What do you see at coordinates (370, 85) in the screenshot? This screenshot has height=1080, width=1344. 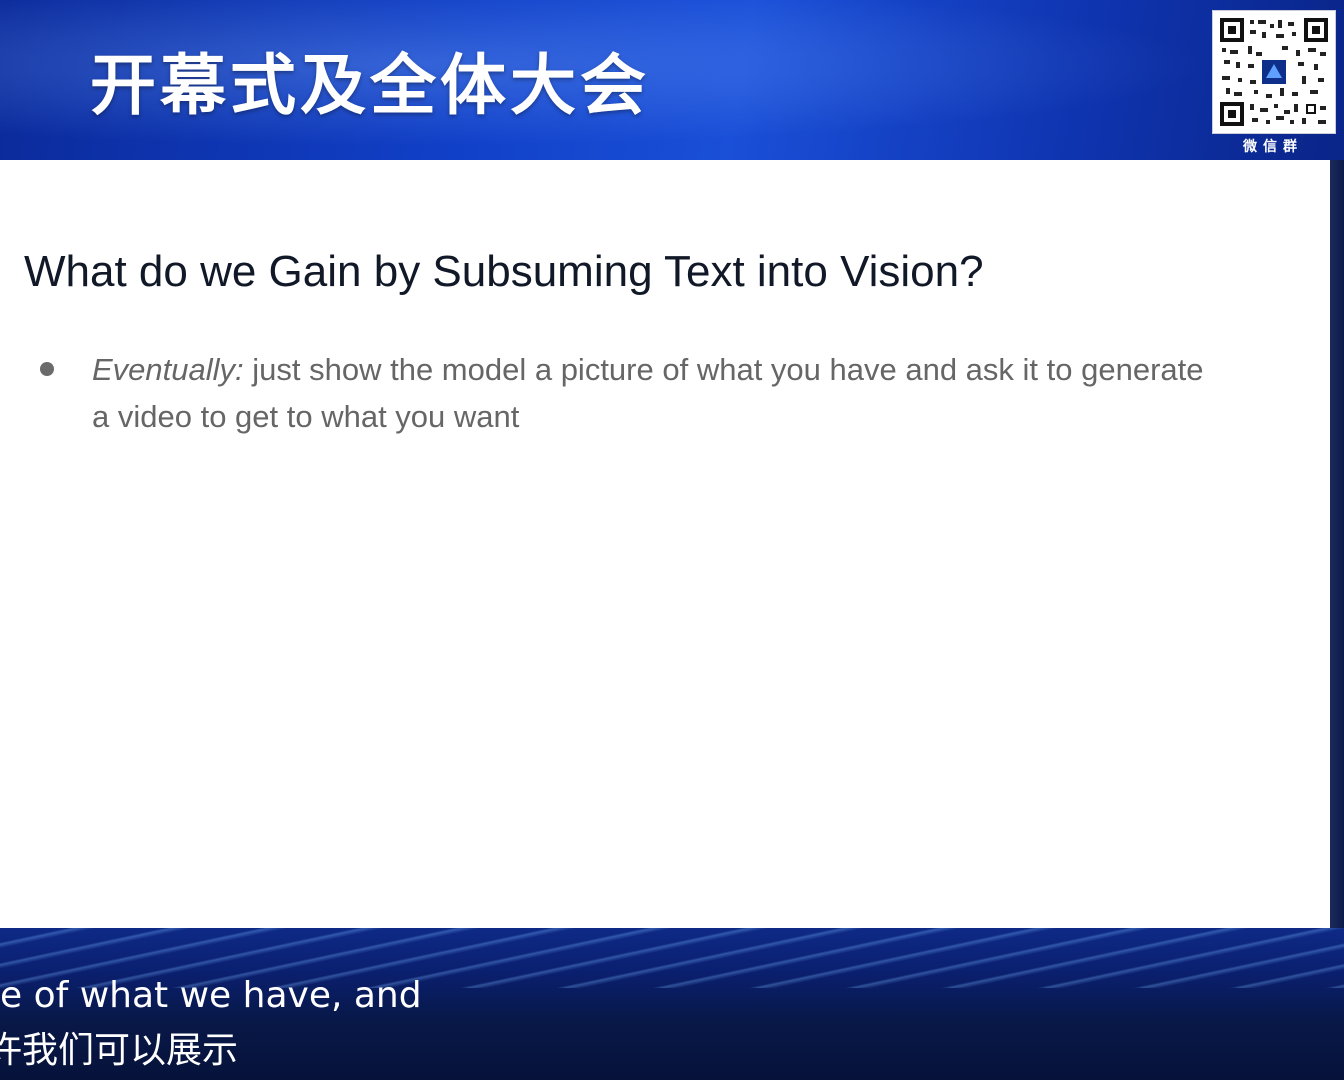 I see `event-title: 开幕式及全体大会` at bounding box center [370, 85].